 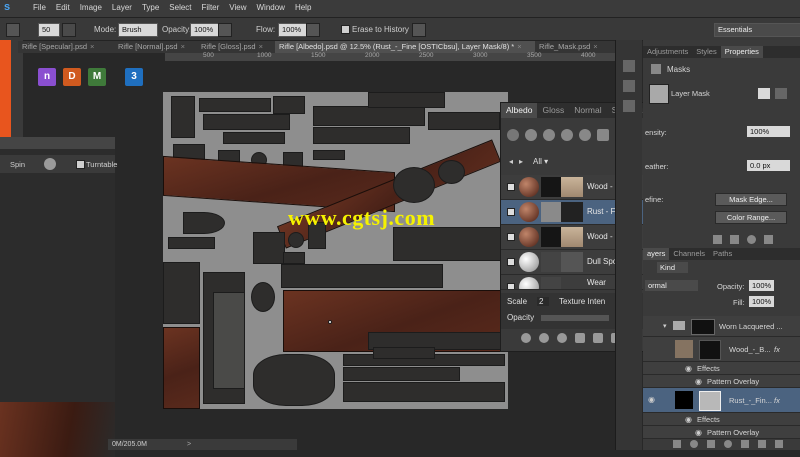 What do you see at coordinates (543, 301) in the screenshot?
I see `scale-field: 2` at bounding box center [543, 301].